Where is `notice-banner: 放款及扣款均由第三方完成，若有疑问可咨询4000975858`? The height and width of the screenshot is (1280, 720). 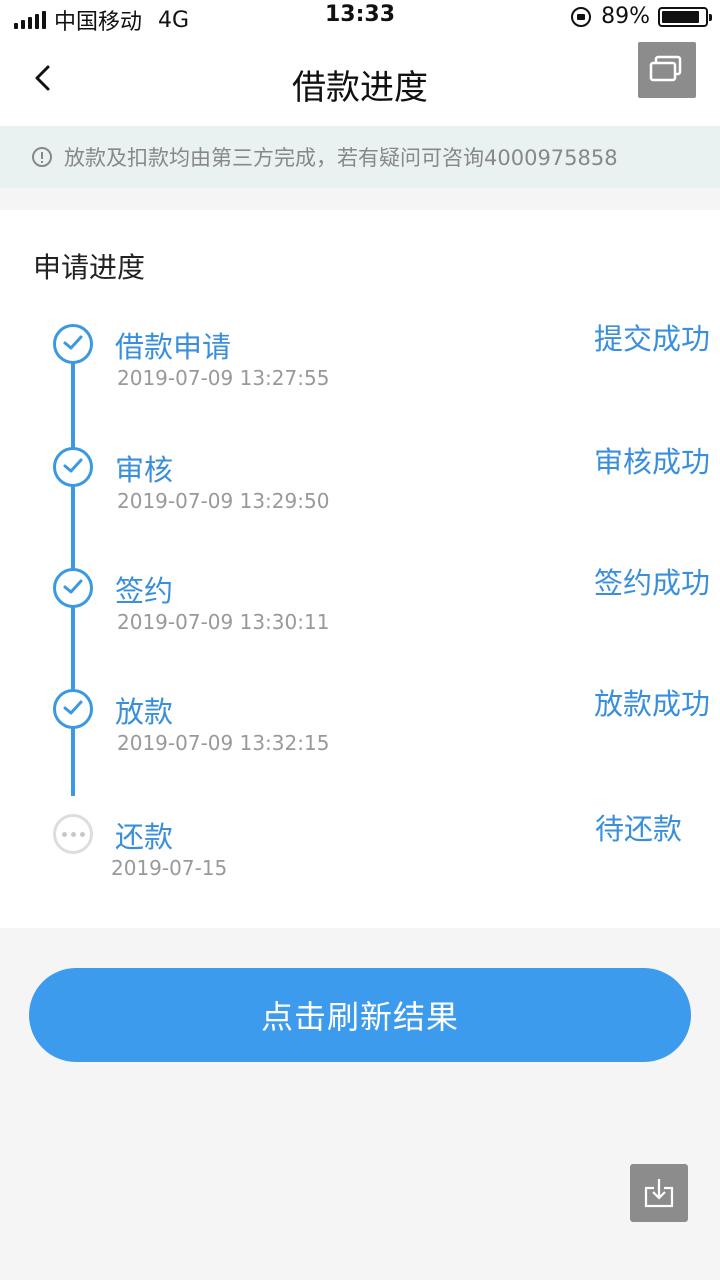
notice-banner: 放款及扣款均由第三方完成，若有疑问可咨询4000975858 is located at coordinates (360, 157).